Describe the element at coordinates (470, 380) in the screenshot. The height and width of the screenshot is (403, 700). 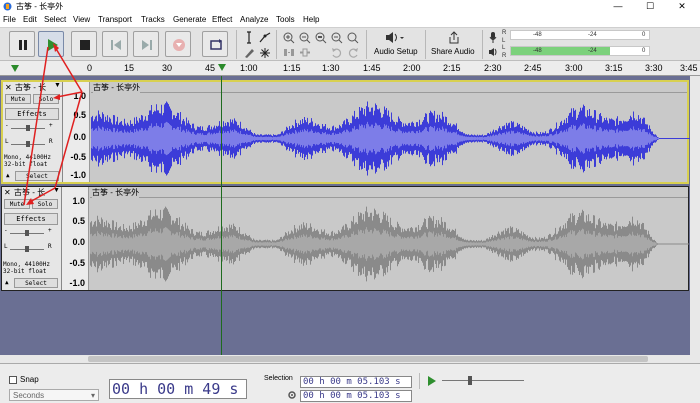
I see `speed-slider-handle` at that location.